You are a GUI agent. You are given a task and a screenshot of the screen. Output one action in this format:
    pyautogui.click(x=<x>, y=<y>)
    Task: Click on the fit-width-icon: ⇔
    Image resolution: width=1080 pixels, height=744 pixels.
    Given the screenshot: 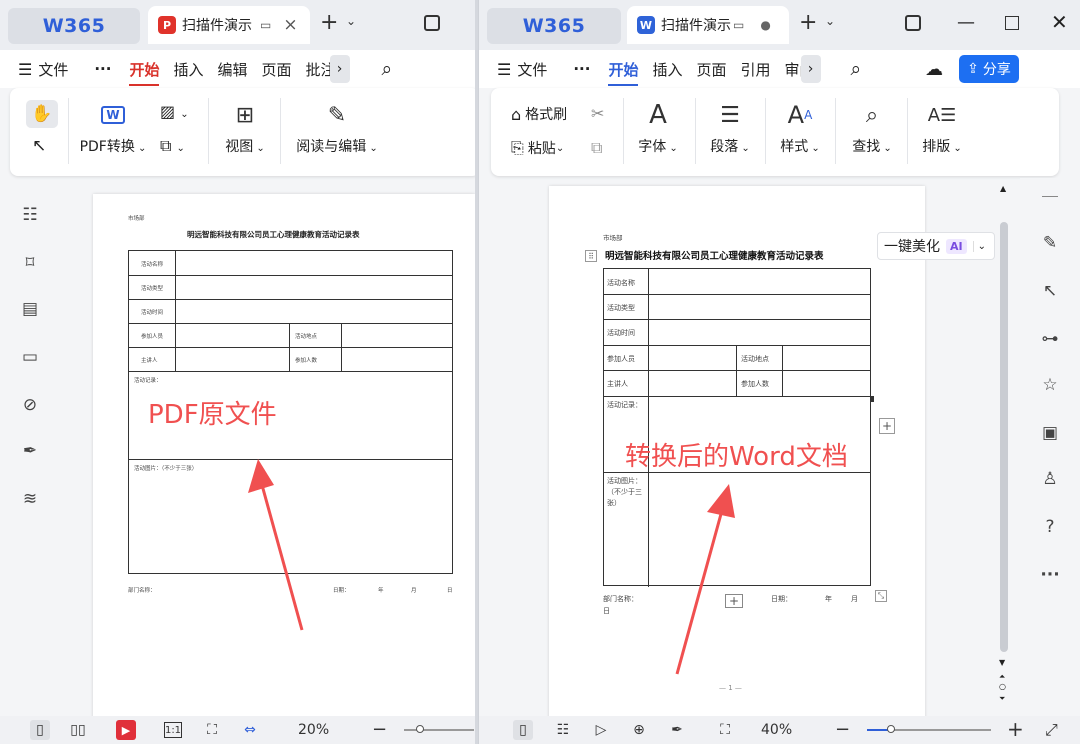 What is the action you would take?
    pyautogui.click(x=250, y=730)
    